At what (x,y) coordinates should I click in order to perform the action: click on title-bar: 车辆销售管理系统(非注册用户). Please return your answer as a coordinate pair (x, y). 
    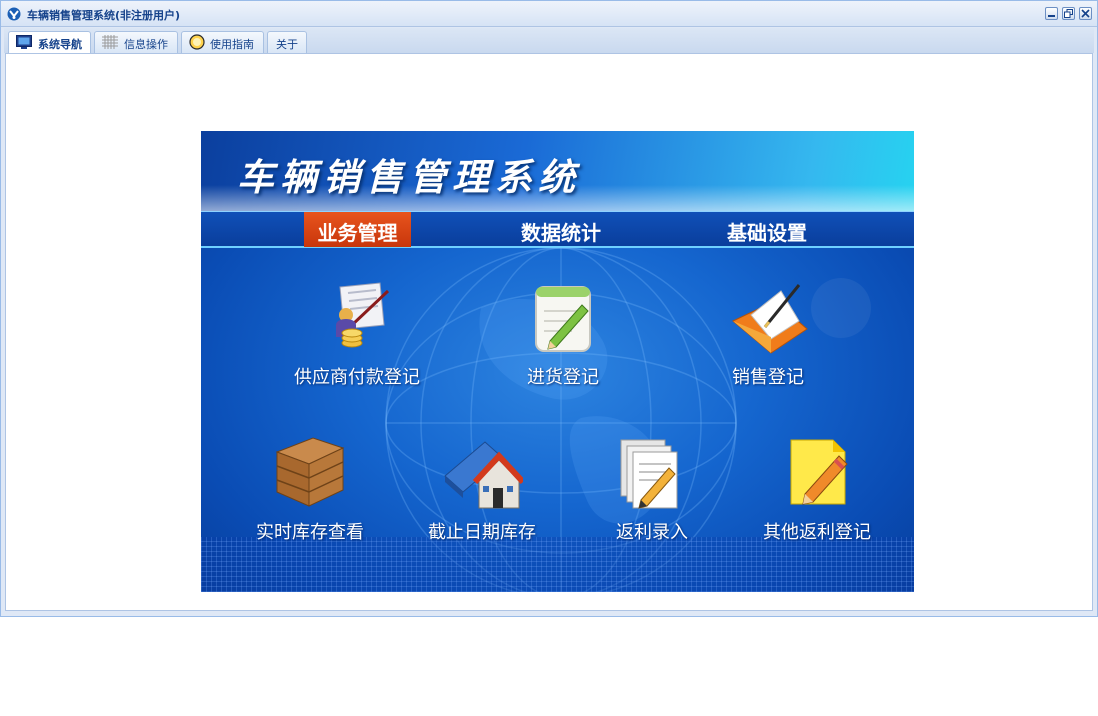
    Looking at the image, I should click on (549, 14).